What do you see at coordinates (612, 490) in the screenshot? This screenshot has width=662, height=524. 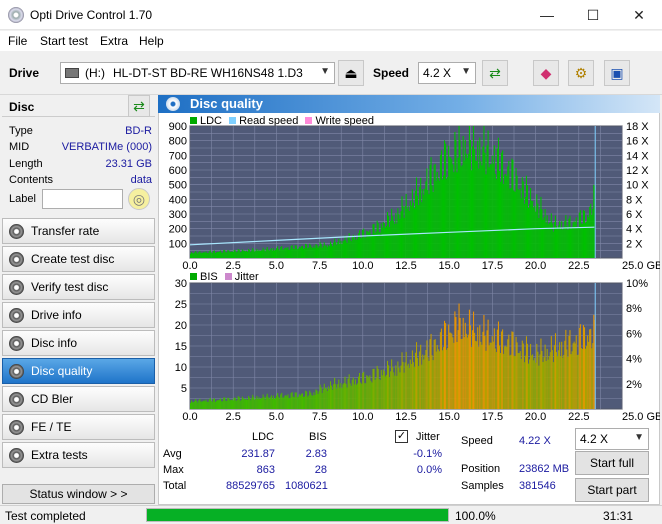 I see `start-part-button: Start part` at bounding box center [612, 490].